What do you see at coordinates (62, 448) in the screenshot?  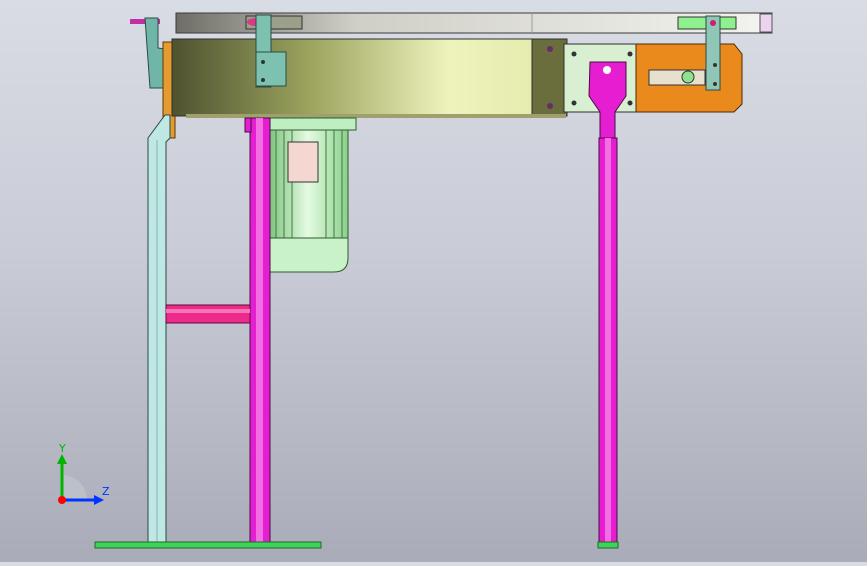 I see `y-axis-label: Y` at bounding box center [62, 448].